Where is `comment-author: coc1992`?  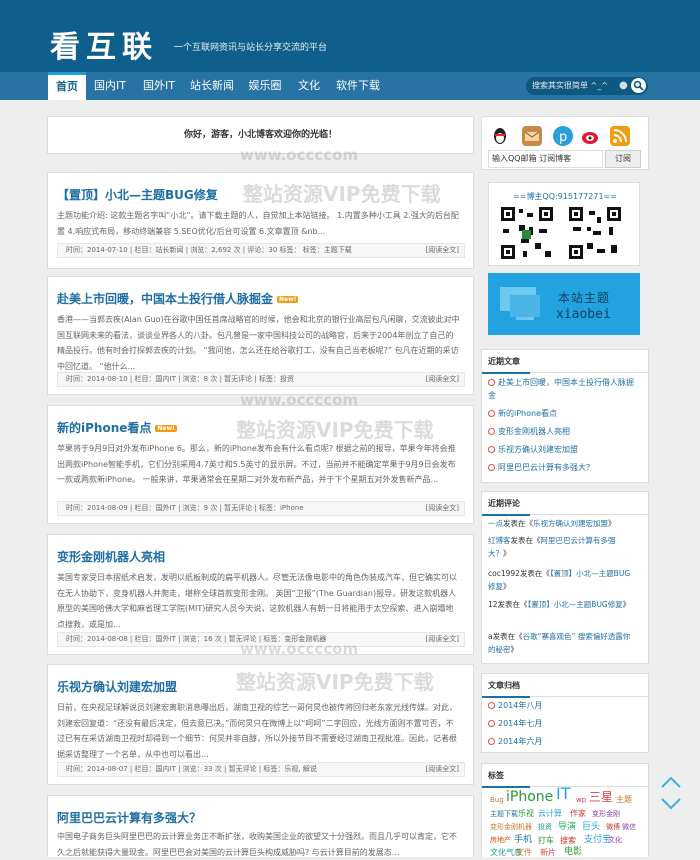
comment-author: coc1992 is located at coordinates (504, 573).